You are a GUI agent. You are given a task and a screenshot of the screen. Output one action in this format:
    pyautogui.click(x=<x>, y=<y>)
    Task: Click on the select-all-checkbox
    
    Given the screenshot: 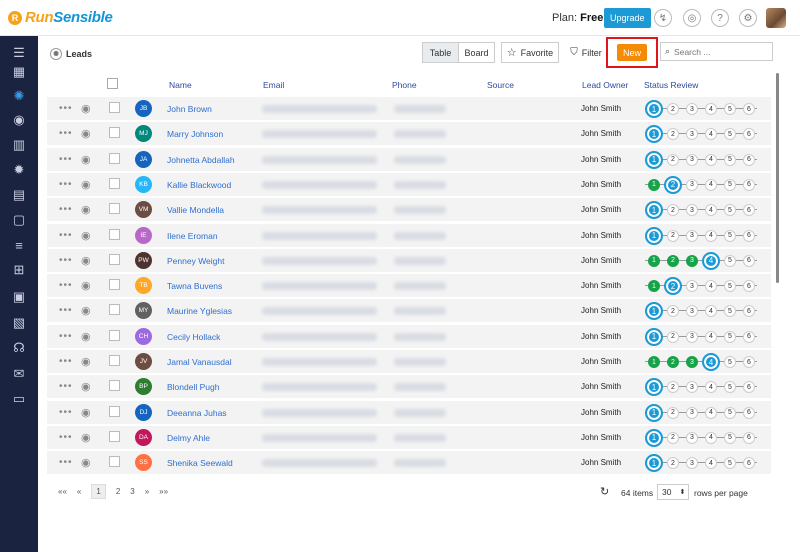 What is the action you would take?
    pyautogui.click(x=112, y=83)
    